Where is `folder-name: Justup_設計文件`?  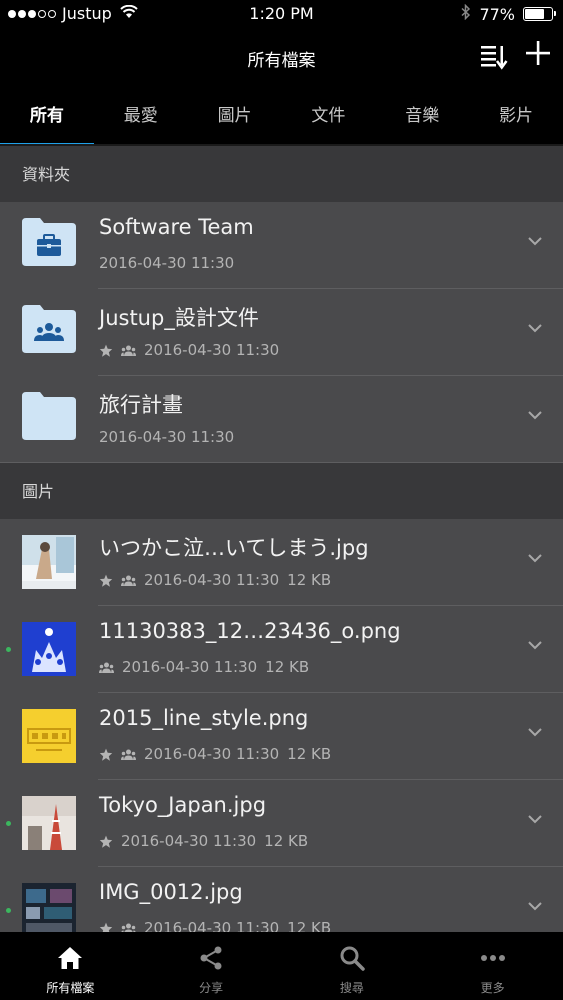 folder-name: Justup_設計文件 is located at coordinates (179, 318).